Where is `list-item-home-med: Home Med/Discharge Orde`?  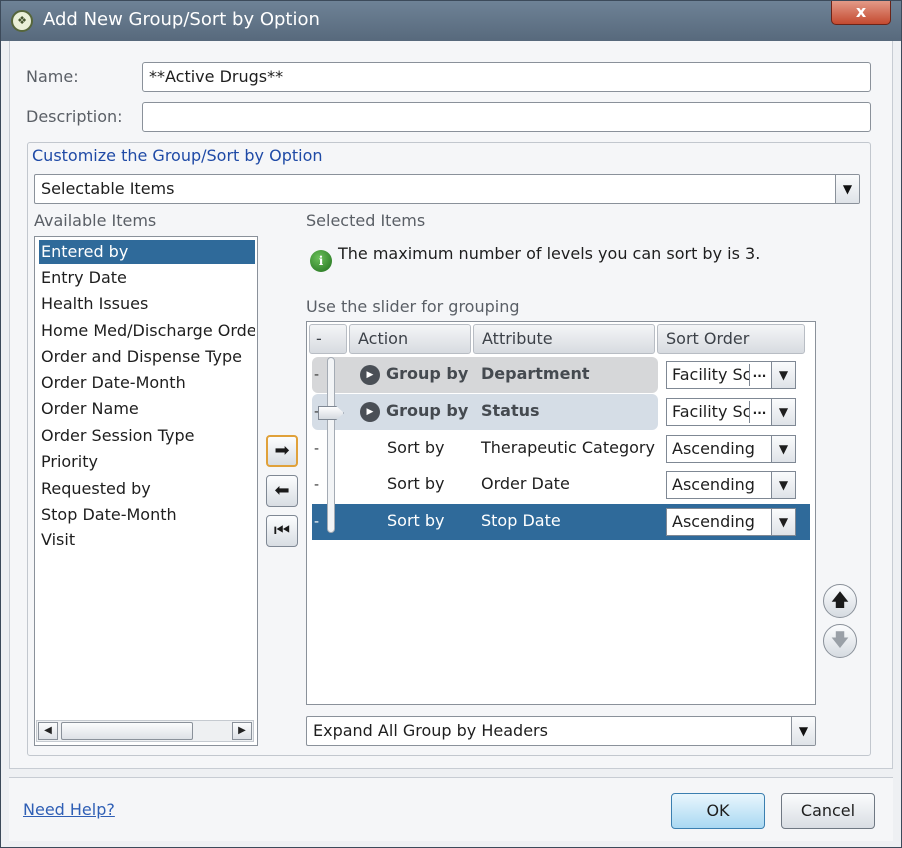
list-item-home-med: Home Med/Discharge Orde is located at coordinates (147, 331).